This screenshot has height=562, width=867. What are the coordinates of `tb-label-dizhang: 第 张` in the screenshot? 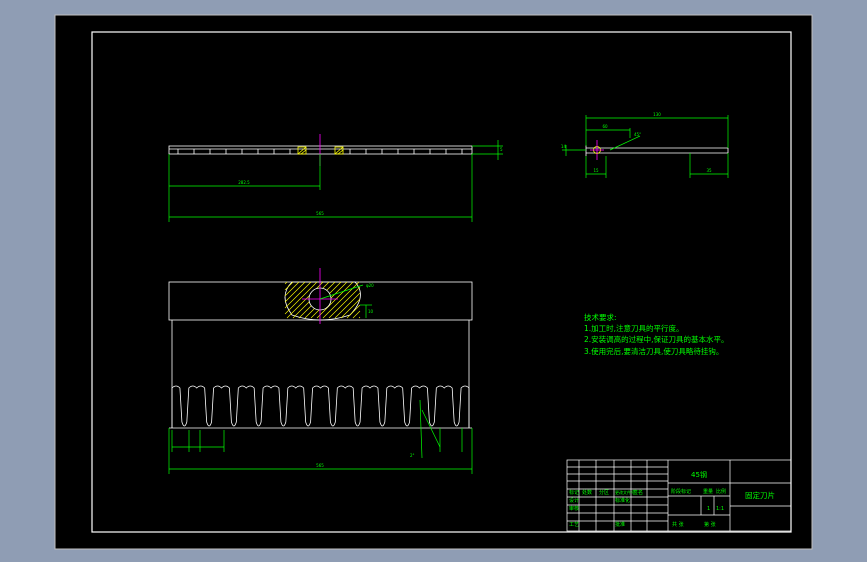 It's located at (710, 524).